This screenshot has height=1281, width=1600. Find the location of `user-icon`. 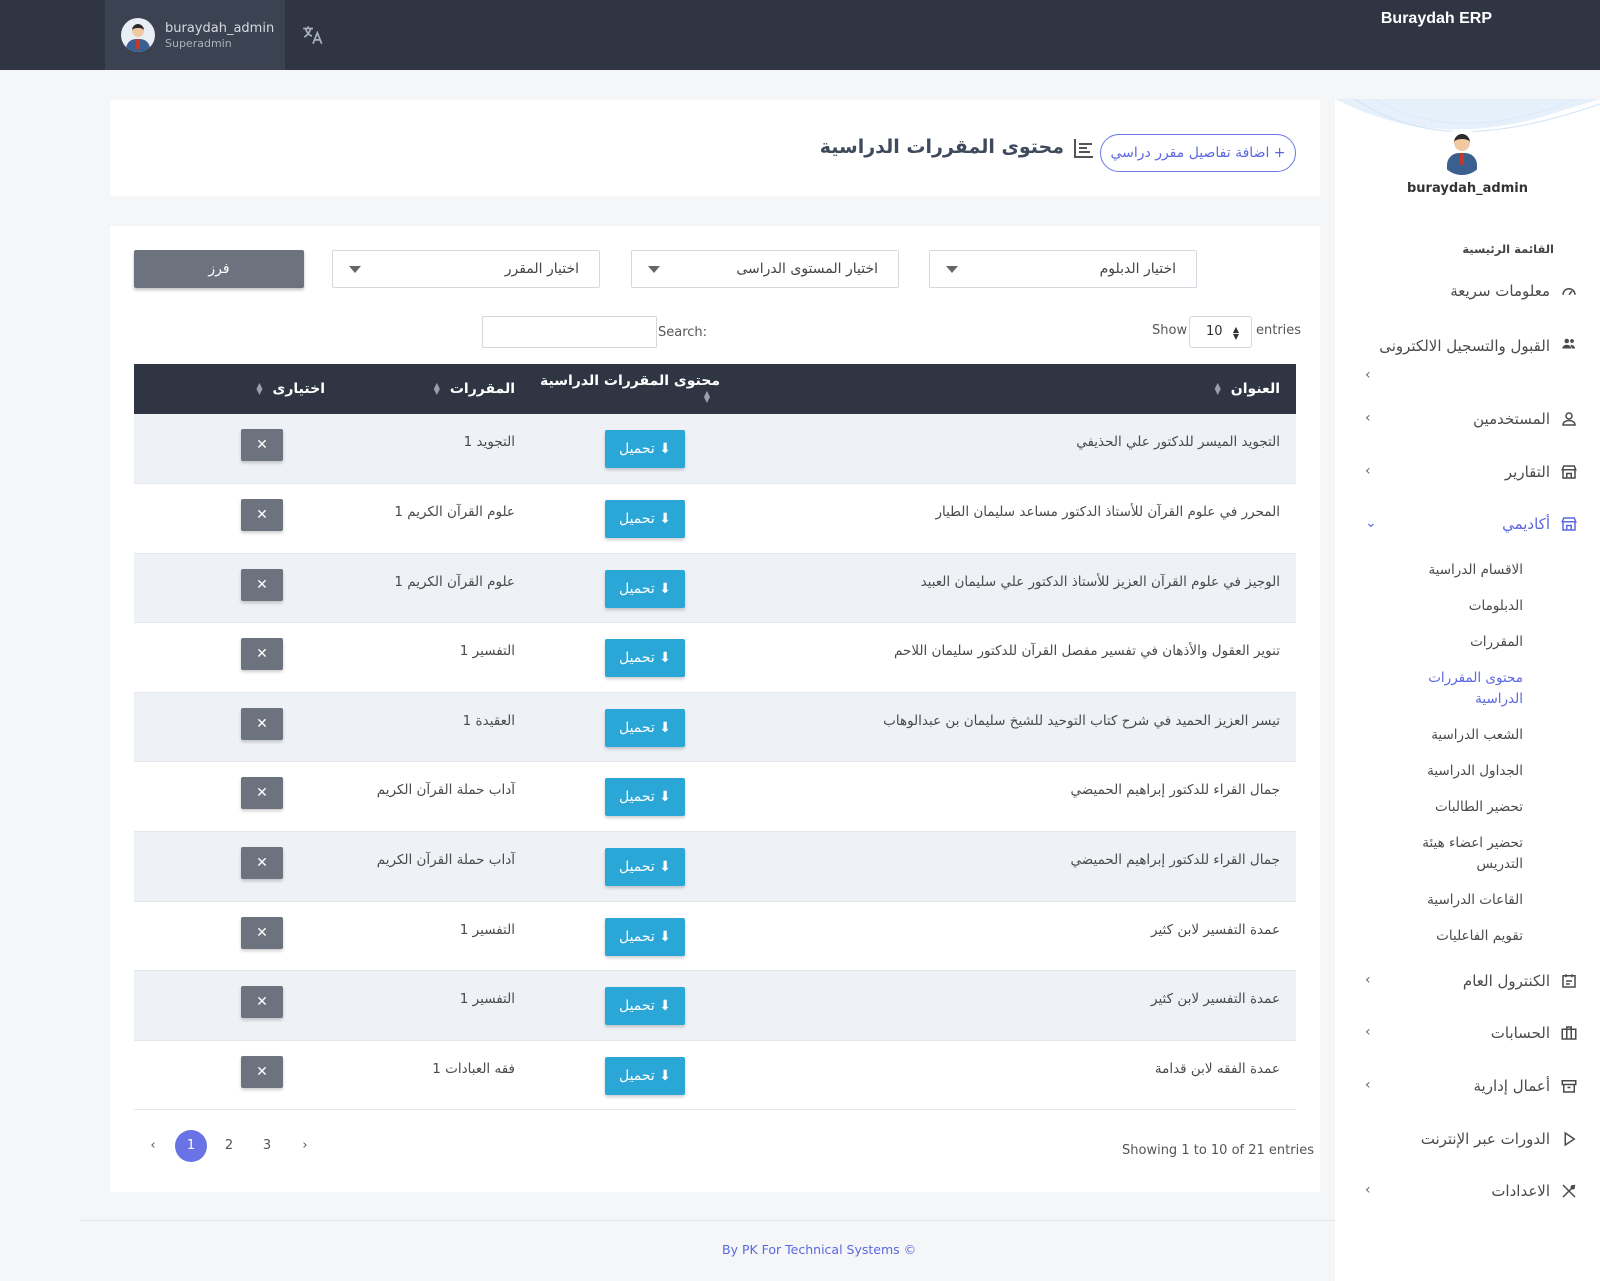

user-icon is located at coordinates (1569, 419).